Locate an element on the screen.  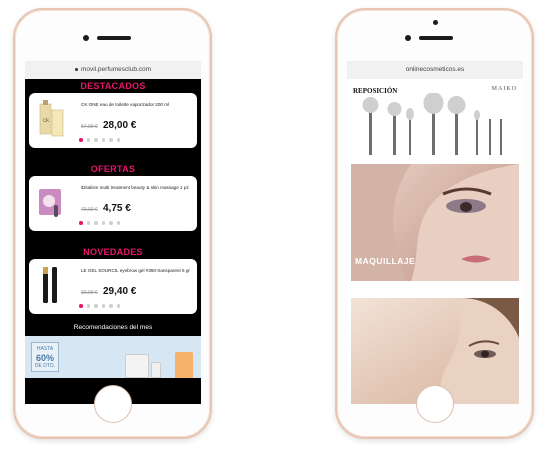
eyebrow-gel-image is located at coordinates (50, 285).